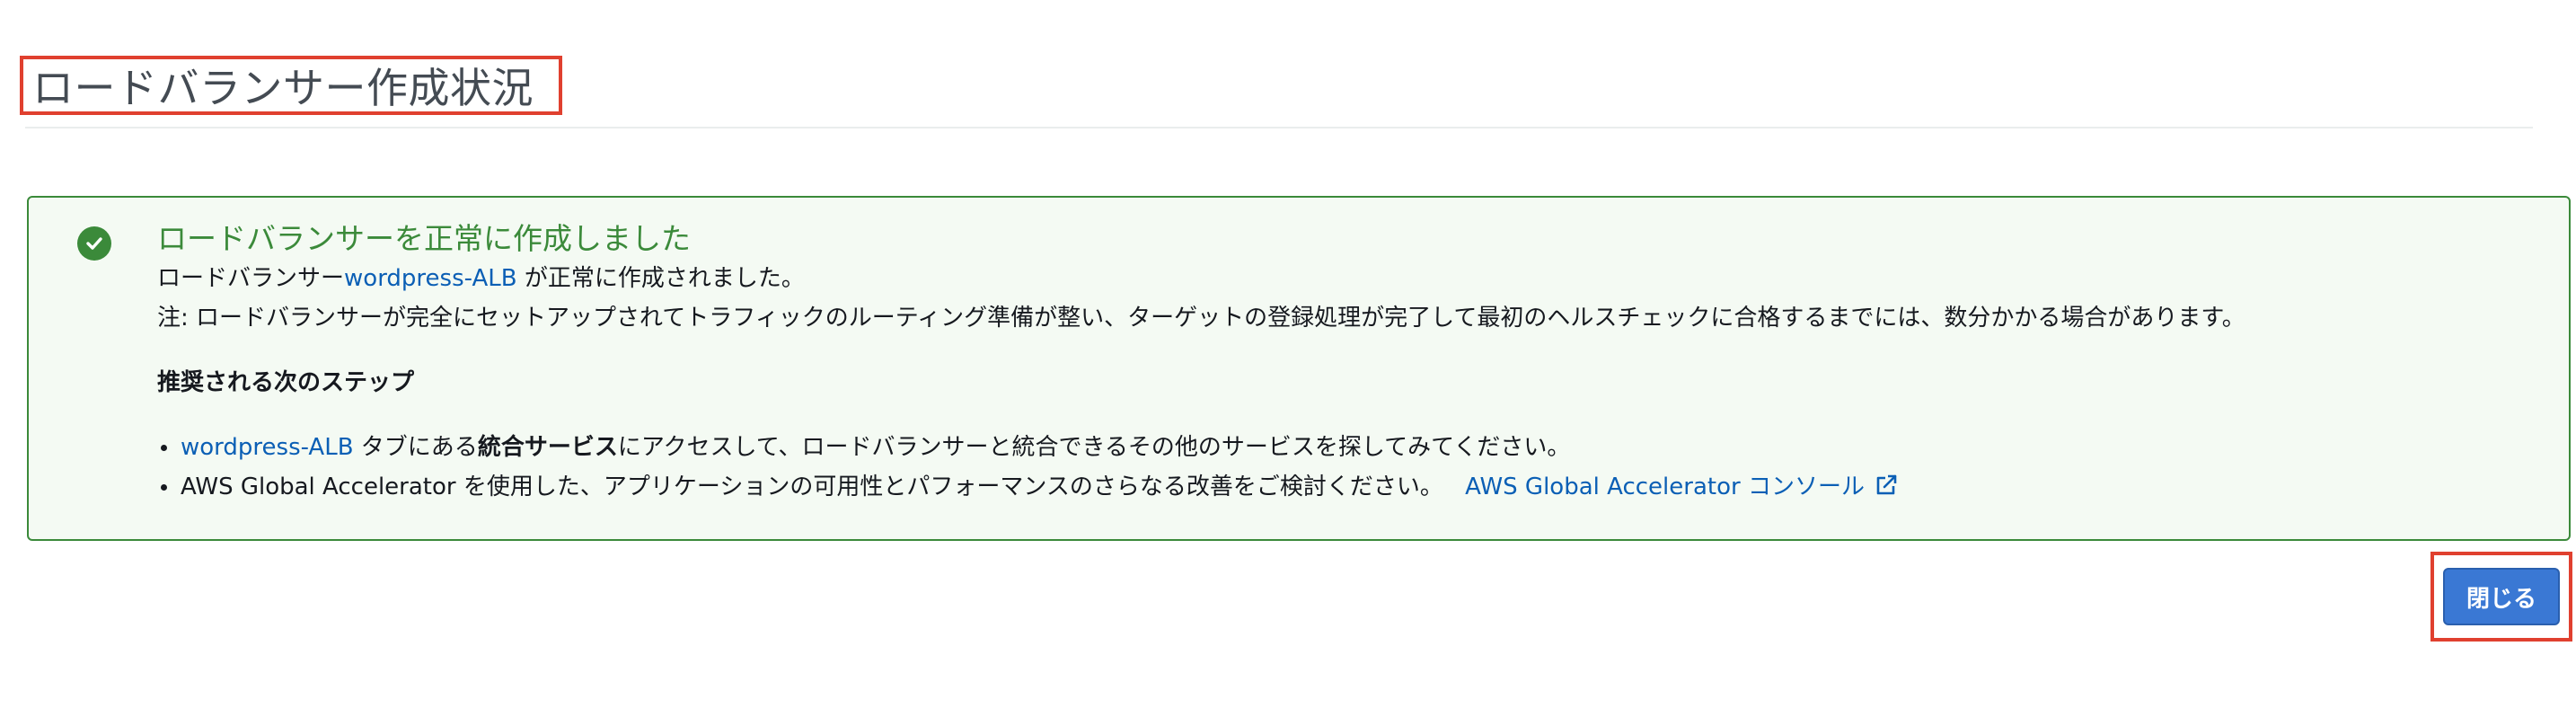  What do you see at coordinates (424, 238) in the screenshot?
I see `success-heading: ロードバランサーを正常に作成しました` at bounding box center [424, 238].